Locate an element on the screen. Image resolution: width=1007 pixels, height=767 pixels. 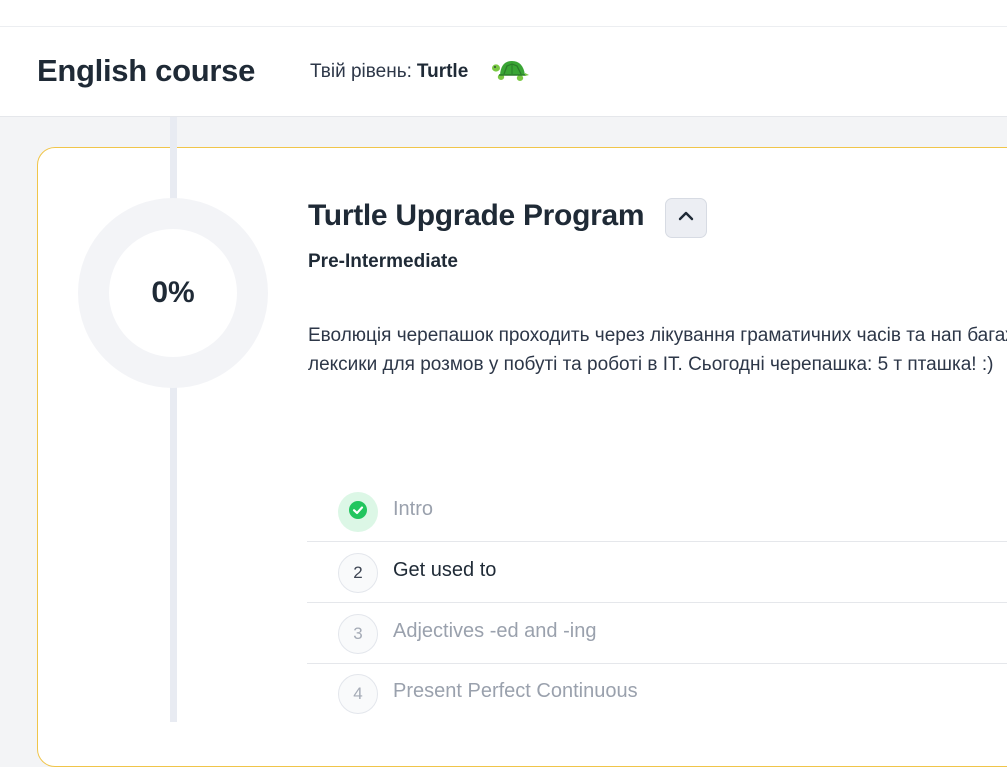
lesson-status-badge is located at coordinates (358, 512).